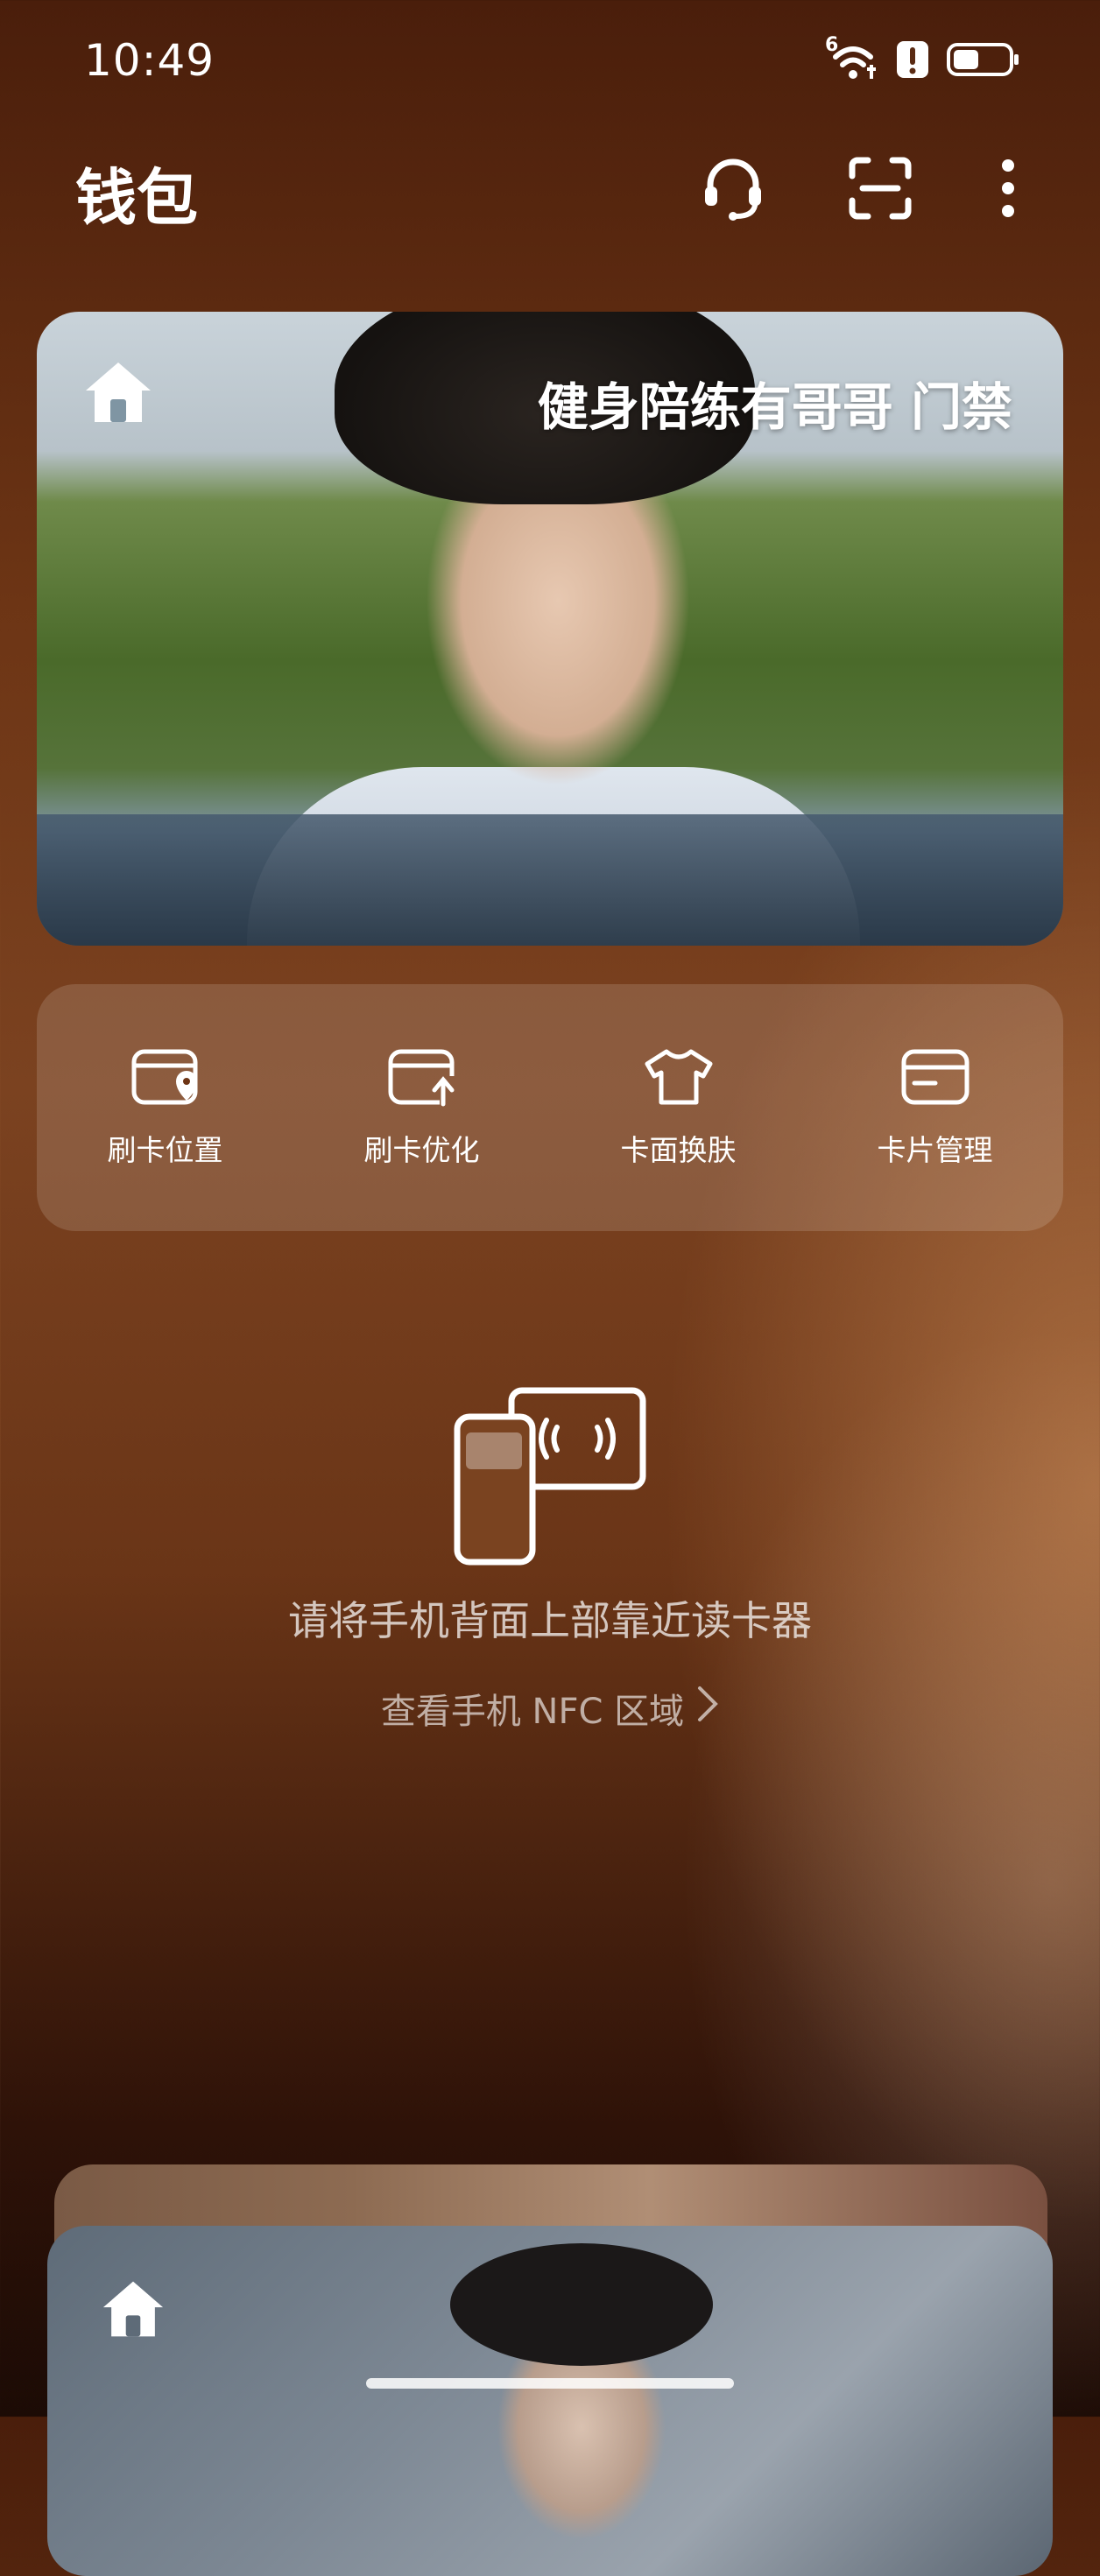  What do you see at coordinates (913, 61) in the screenshot?
I see `alert-icon` at bounding box center [913, 61].